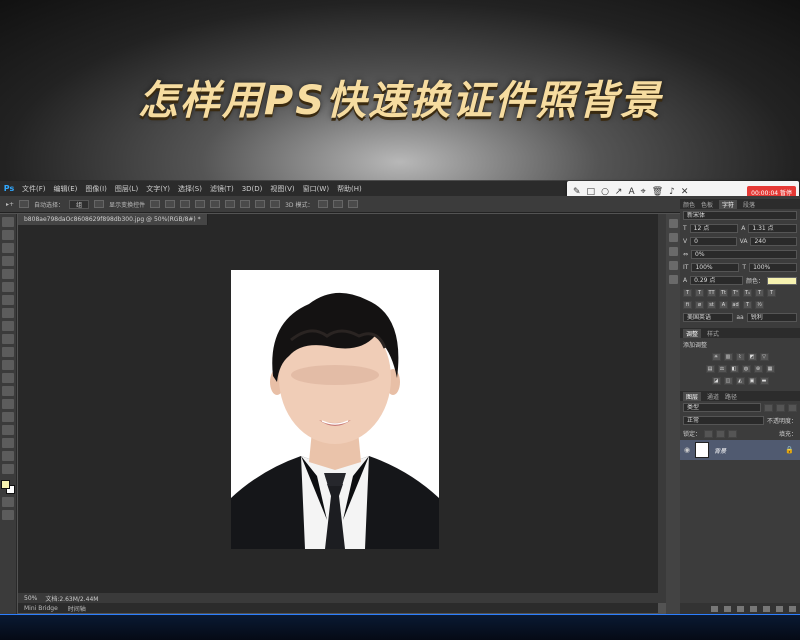 The height and width of the screenshot is (640, 800). What do you see at coordinates (687, 450) in the screenshot?
I see `eye-icon: ◉` at bounding box center [687, 450].